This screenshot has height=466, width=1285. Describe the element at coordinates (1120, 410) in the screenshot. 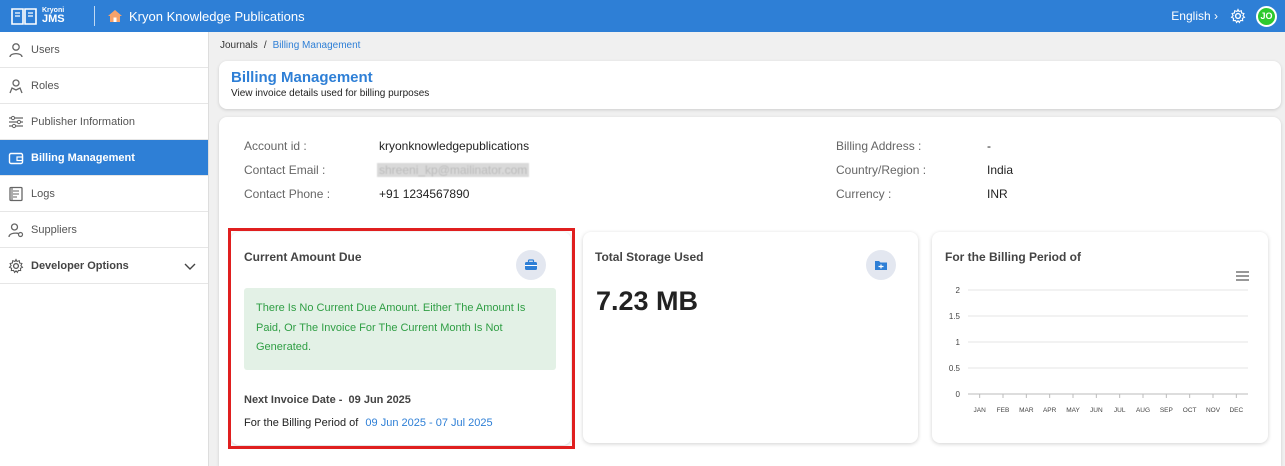

I see `chart-x-tick-label: JUL` at that location.